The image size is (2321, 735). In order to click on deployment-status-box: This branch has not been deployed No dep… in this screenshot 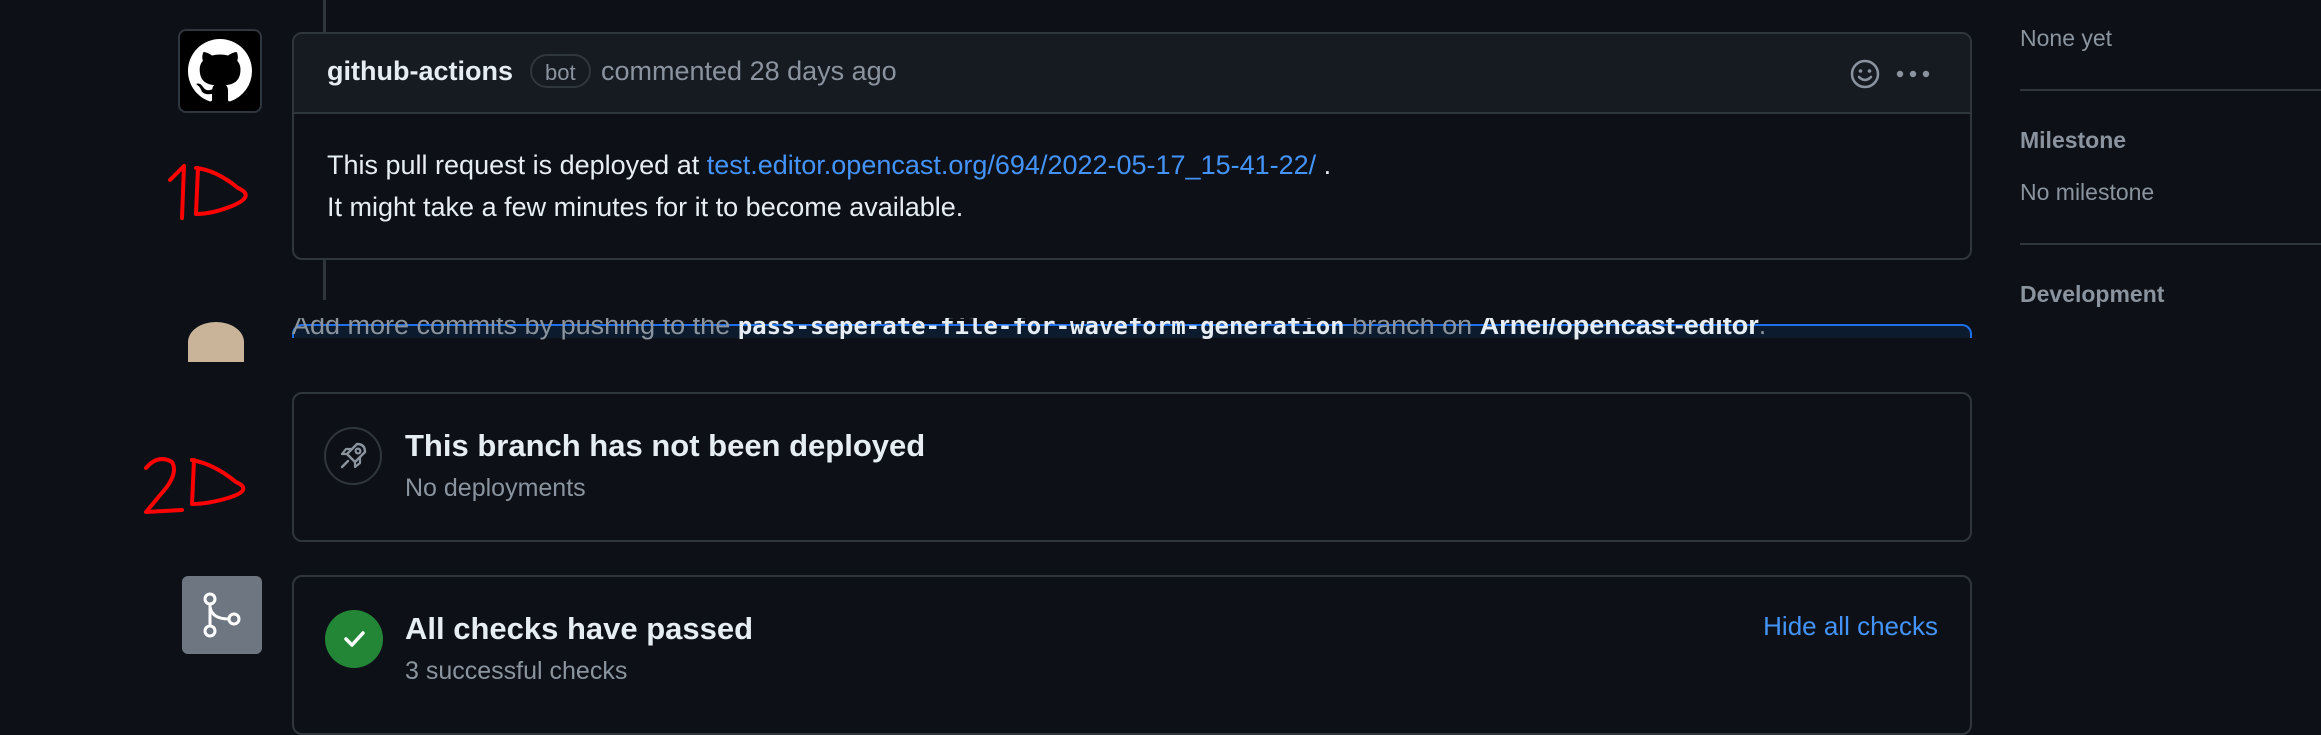, I will do `click(1132, 467)`.